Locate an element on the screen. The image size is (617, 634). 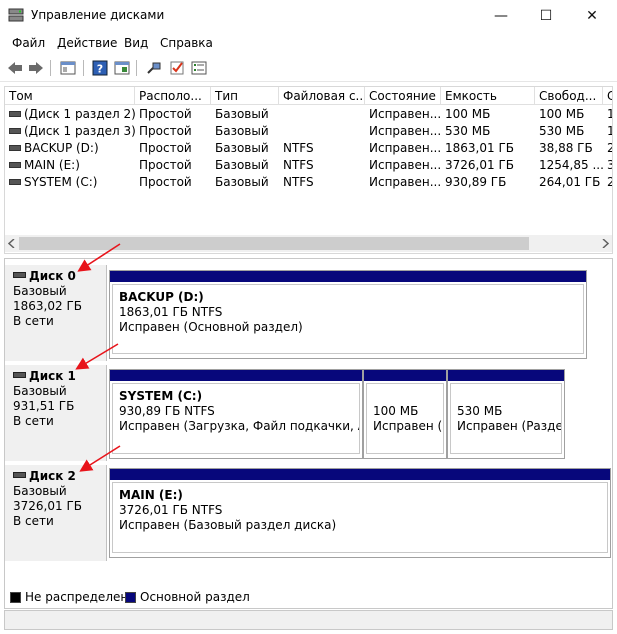
legend-unallocated: Не распределена is located at coordinates (73, 597).